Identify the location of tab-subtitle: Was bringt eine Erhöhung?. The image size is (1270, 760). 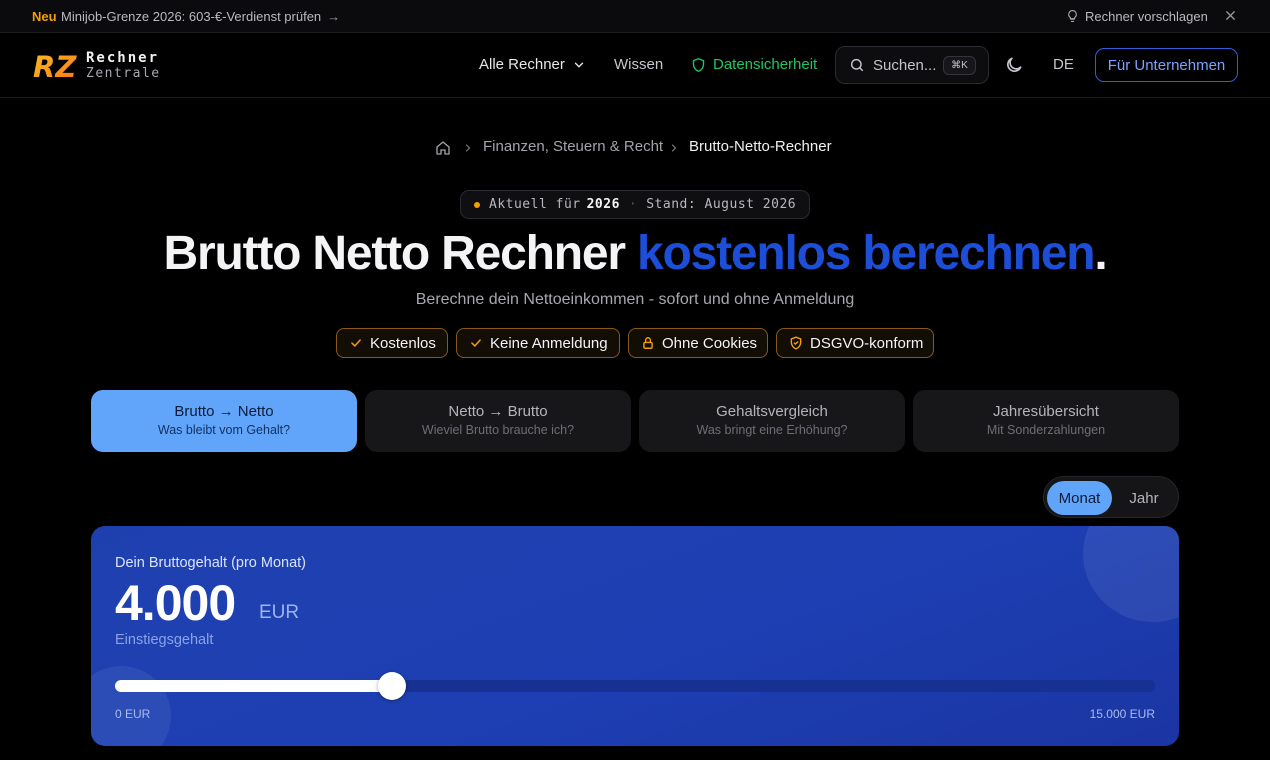
(772, 430).